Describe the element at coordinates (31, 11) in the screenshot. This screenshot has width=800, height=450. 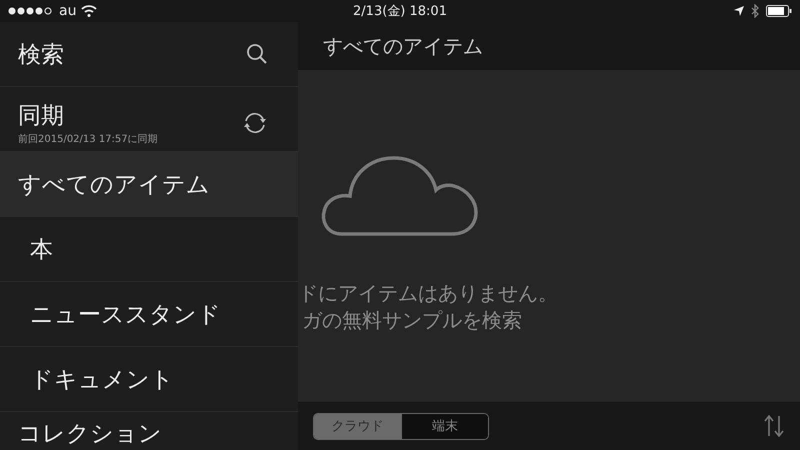
I see `signal-icon` at that location.